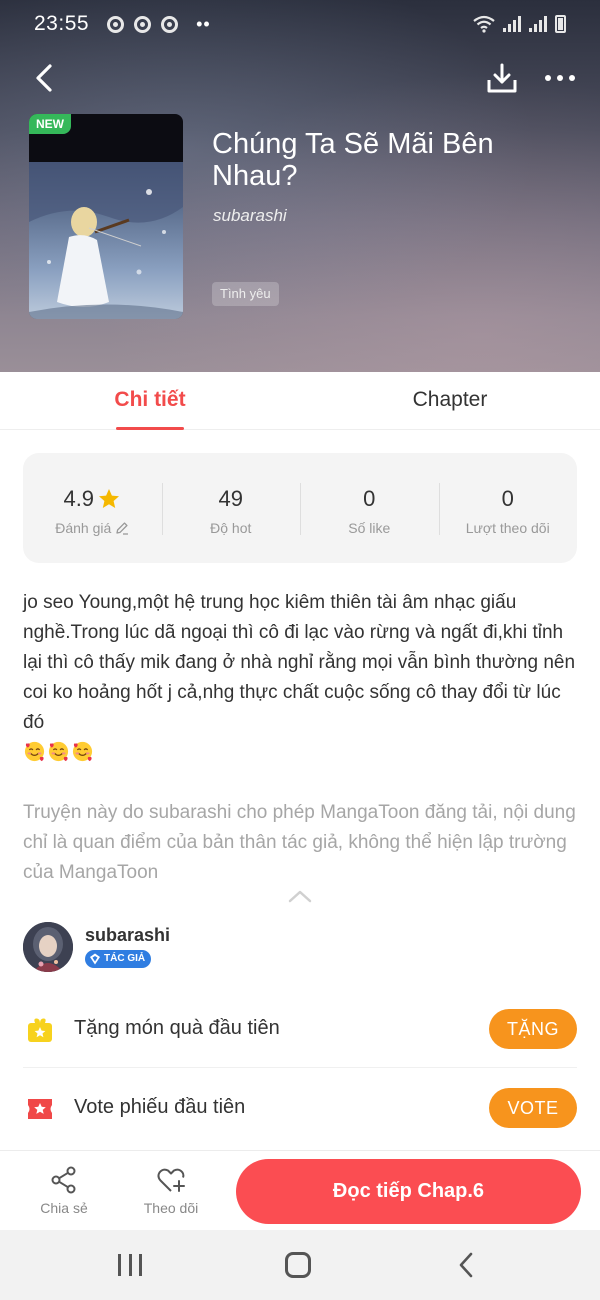 Image resolution: width=600 pixels, height=1300 pixels. What do you see at coordinates (484, 24) in the screenshot?
I see `wifi-icon` at bounding box center [484, 24].